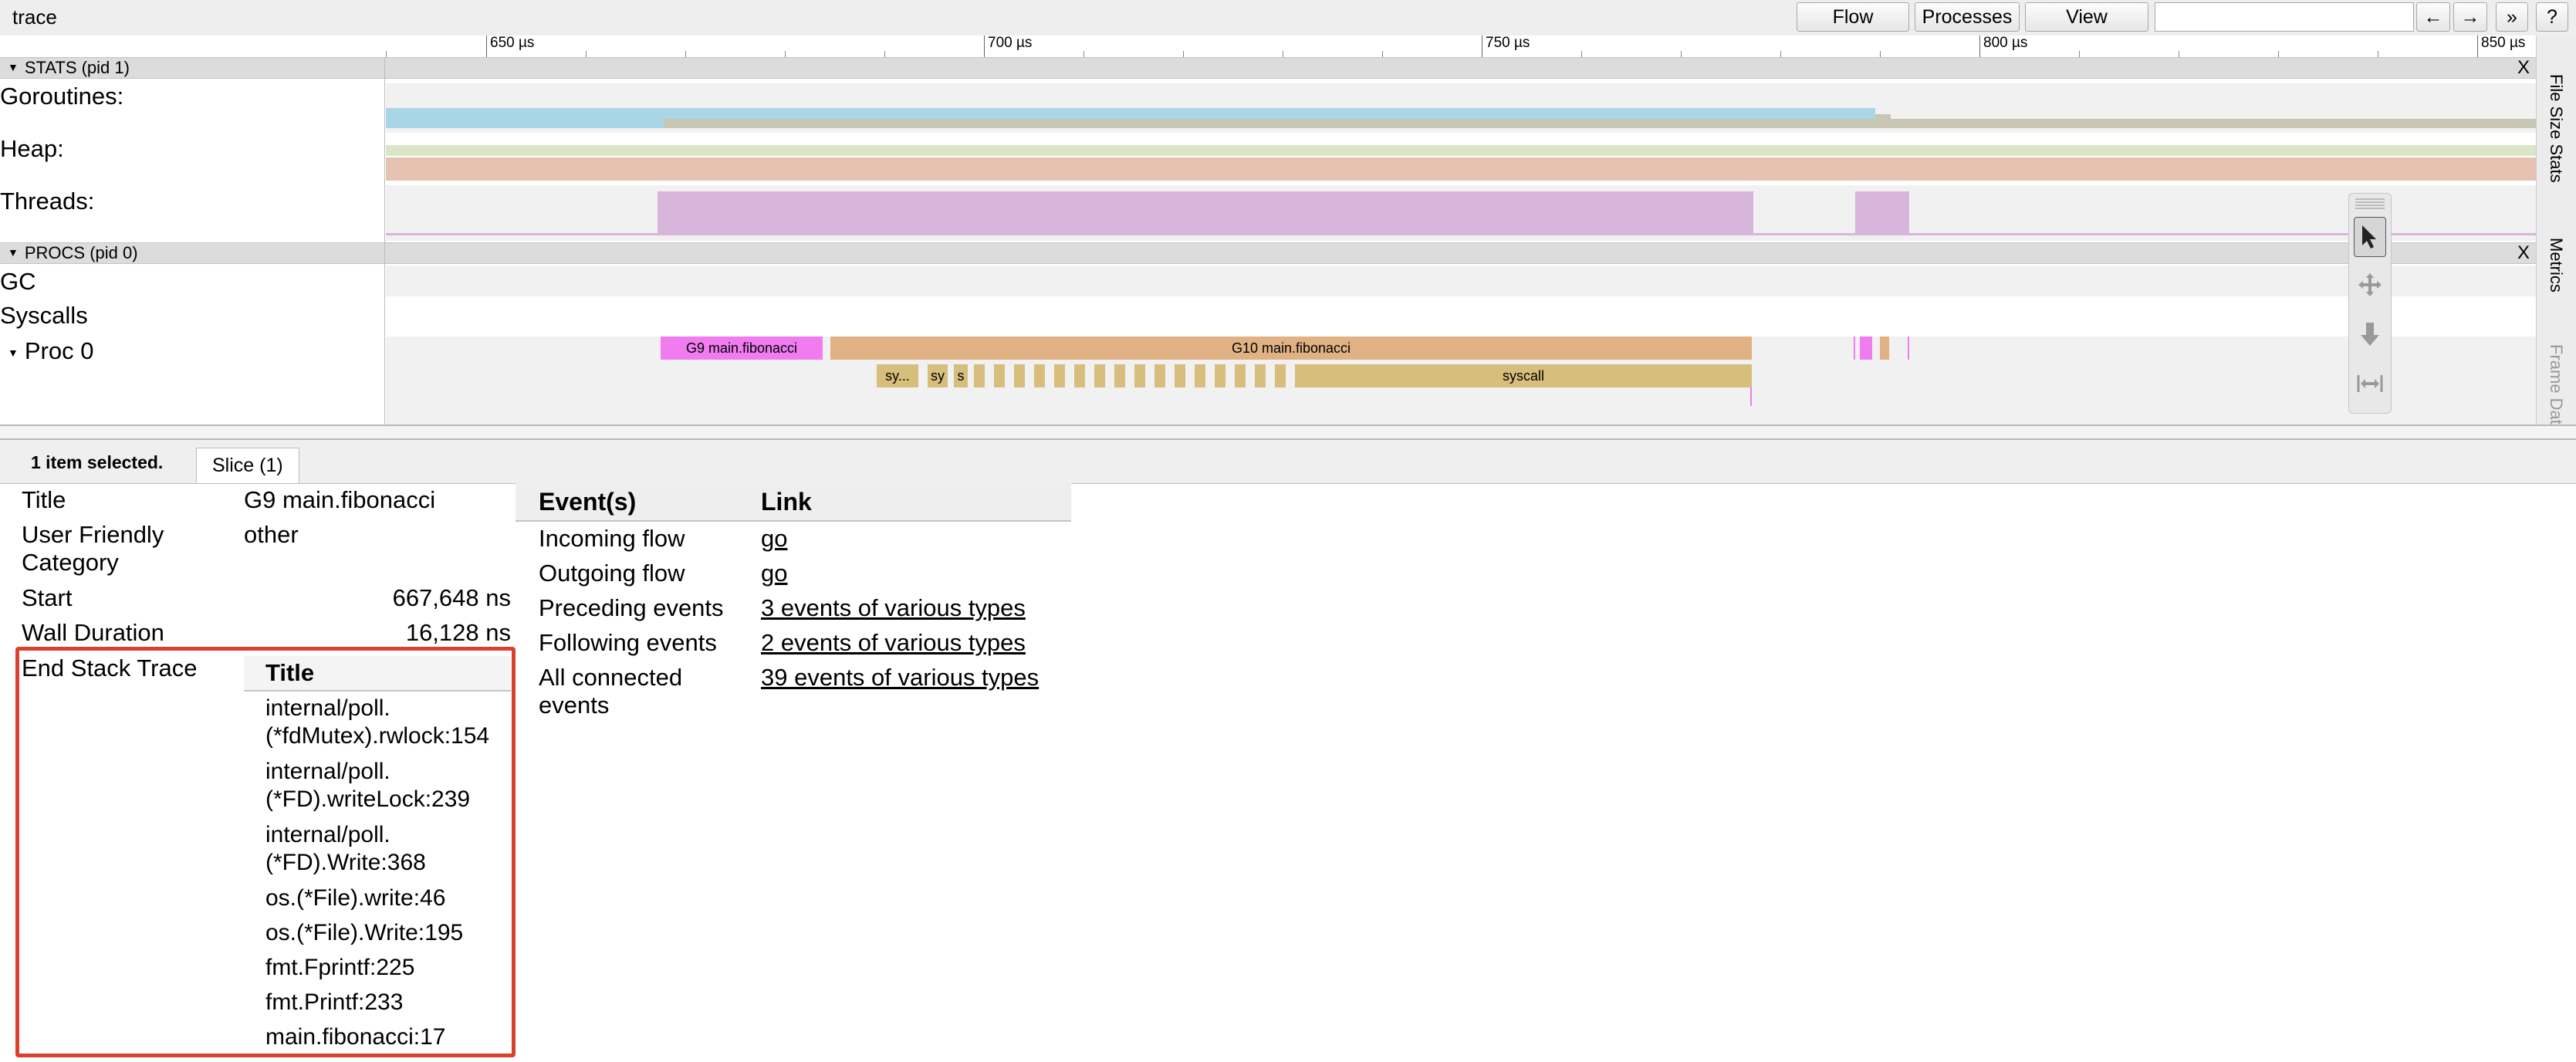 The width and height of the screenshot is (2576, 1062). Describe the element at coordinates (2556, 265) in the screenshot. I see `metrics-tab: Metrics` at that location.